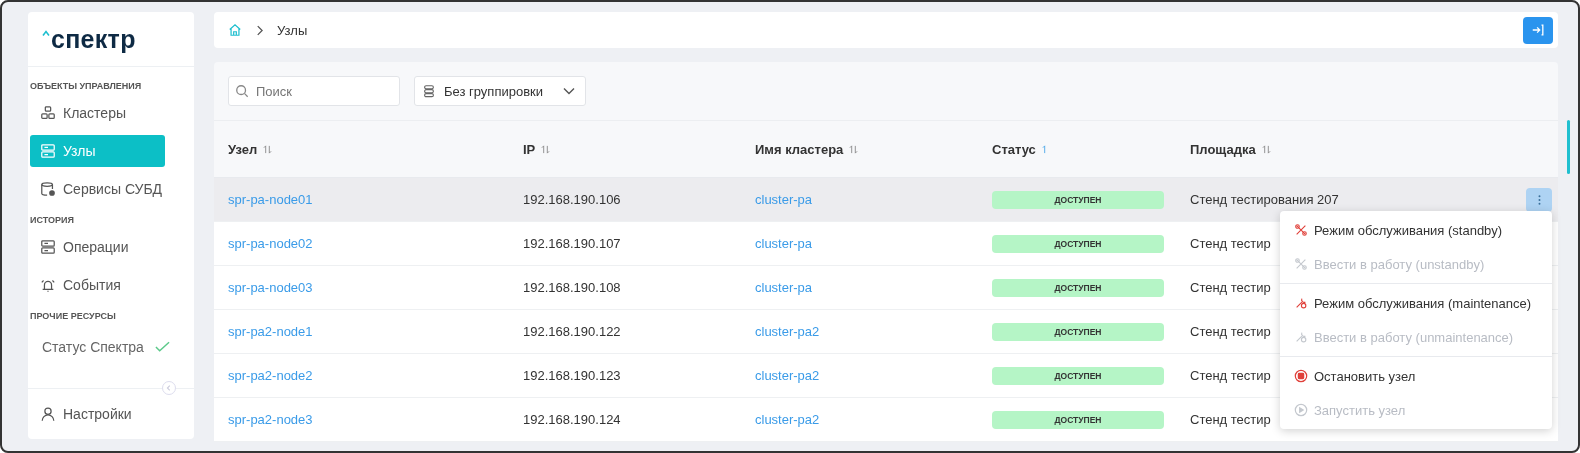  Describe the element at coordinates (270, 199) in the screenshot. I see `node-link: spr-pa-node01` at that location.